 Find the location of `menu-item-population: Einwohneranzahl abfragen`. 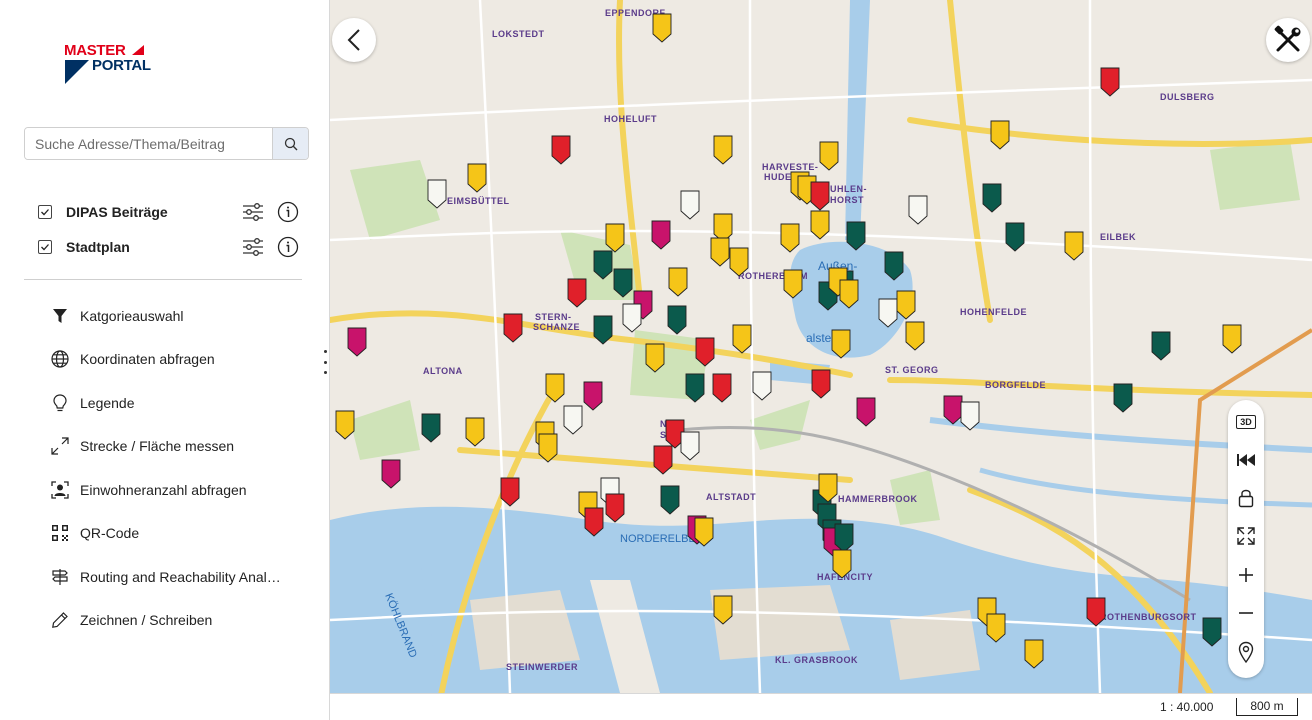

menu-item-population: Einwohneranzahl abfragen is located at coordinates (181, 490).